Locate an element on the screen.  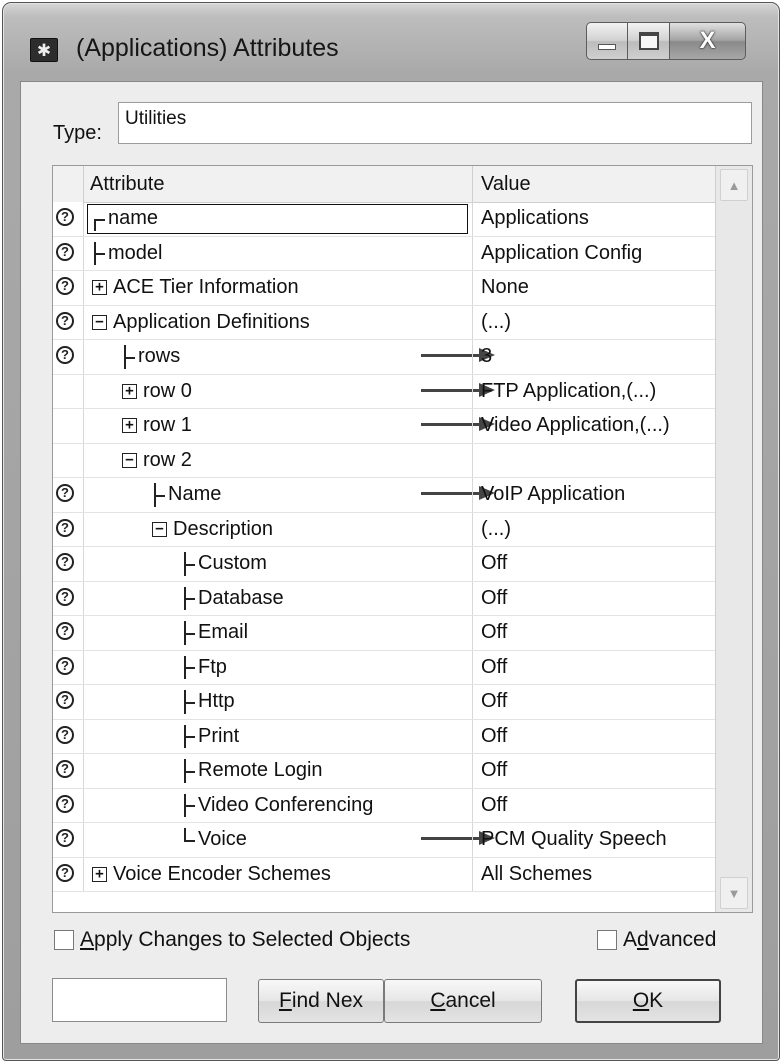
attribute-cell: − row 2 is located at coordinates (278, 461).